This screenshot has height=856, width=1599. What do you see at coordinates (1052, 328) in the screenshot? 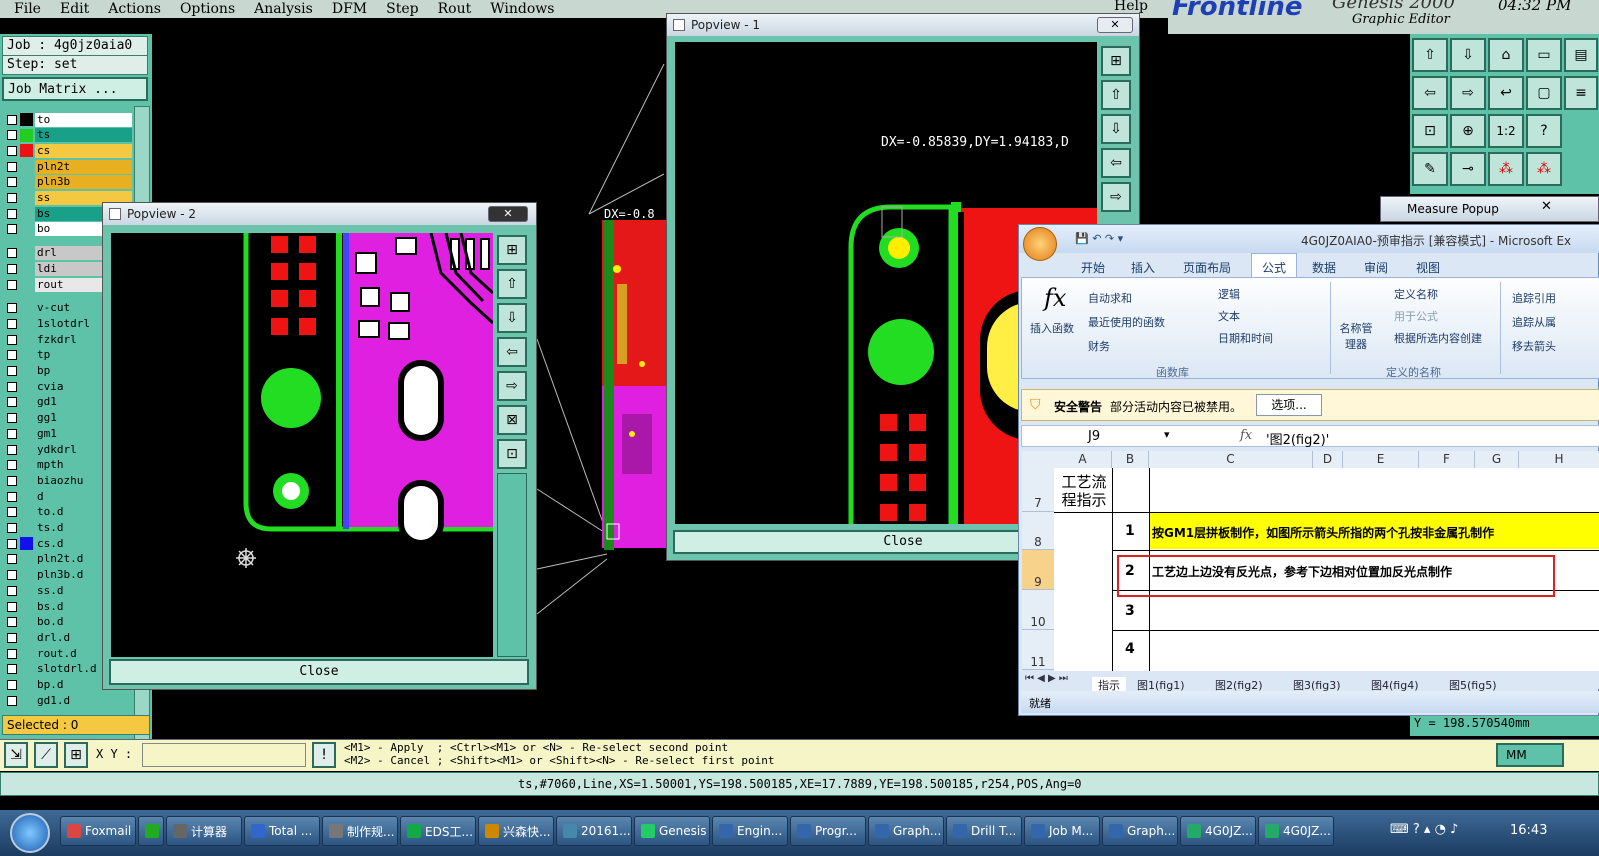
I see `insert-function-button: 插入函数` at bounding box center [1052, 328].